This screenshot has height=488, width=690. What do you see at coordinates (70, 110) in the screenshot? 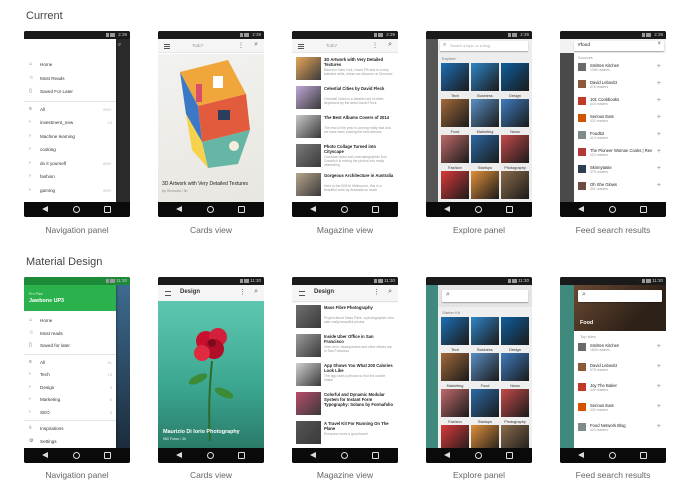
I see `drawer-item: ≡ All 999+` at bounding box center [70, 110].